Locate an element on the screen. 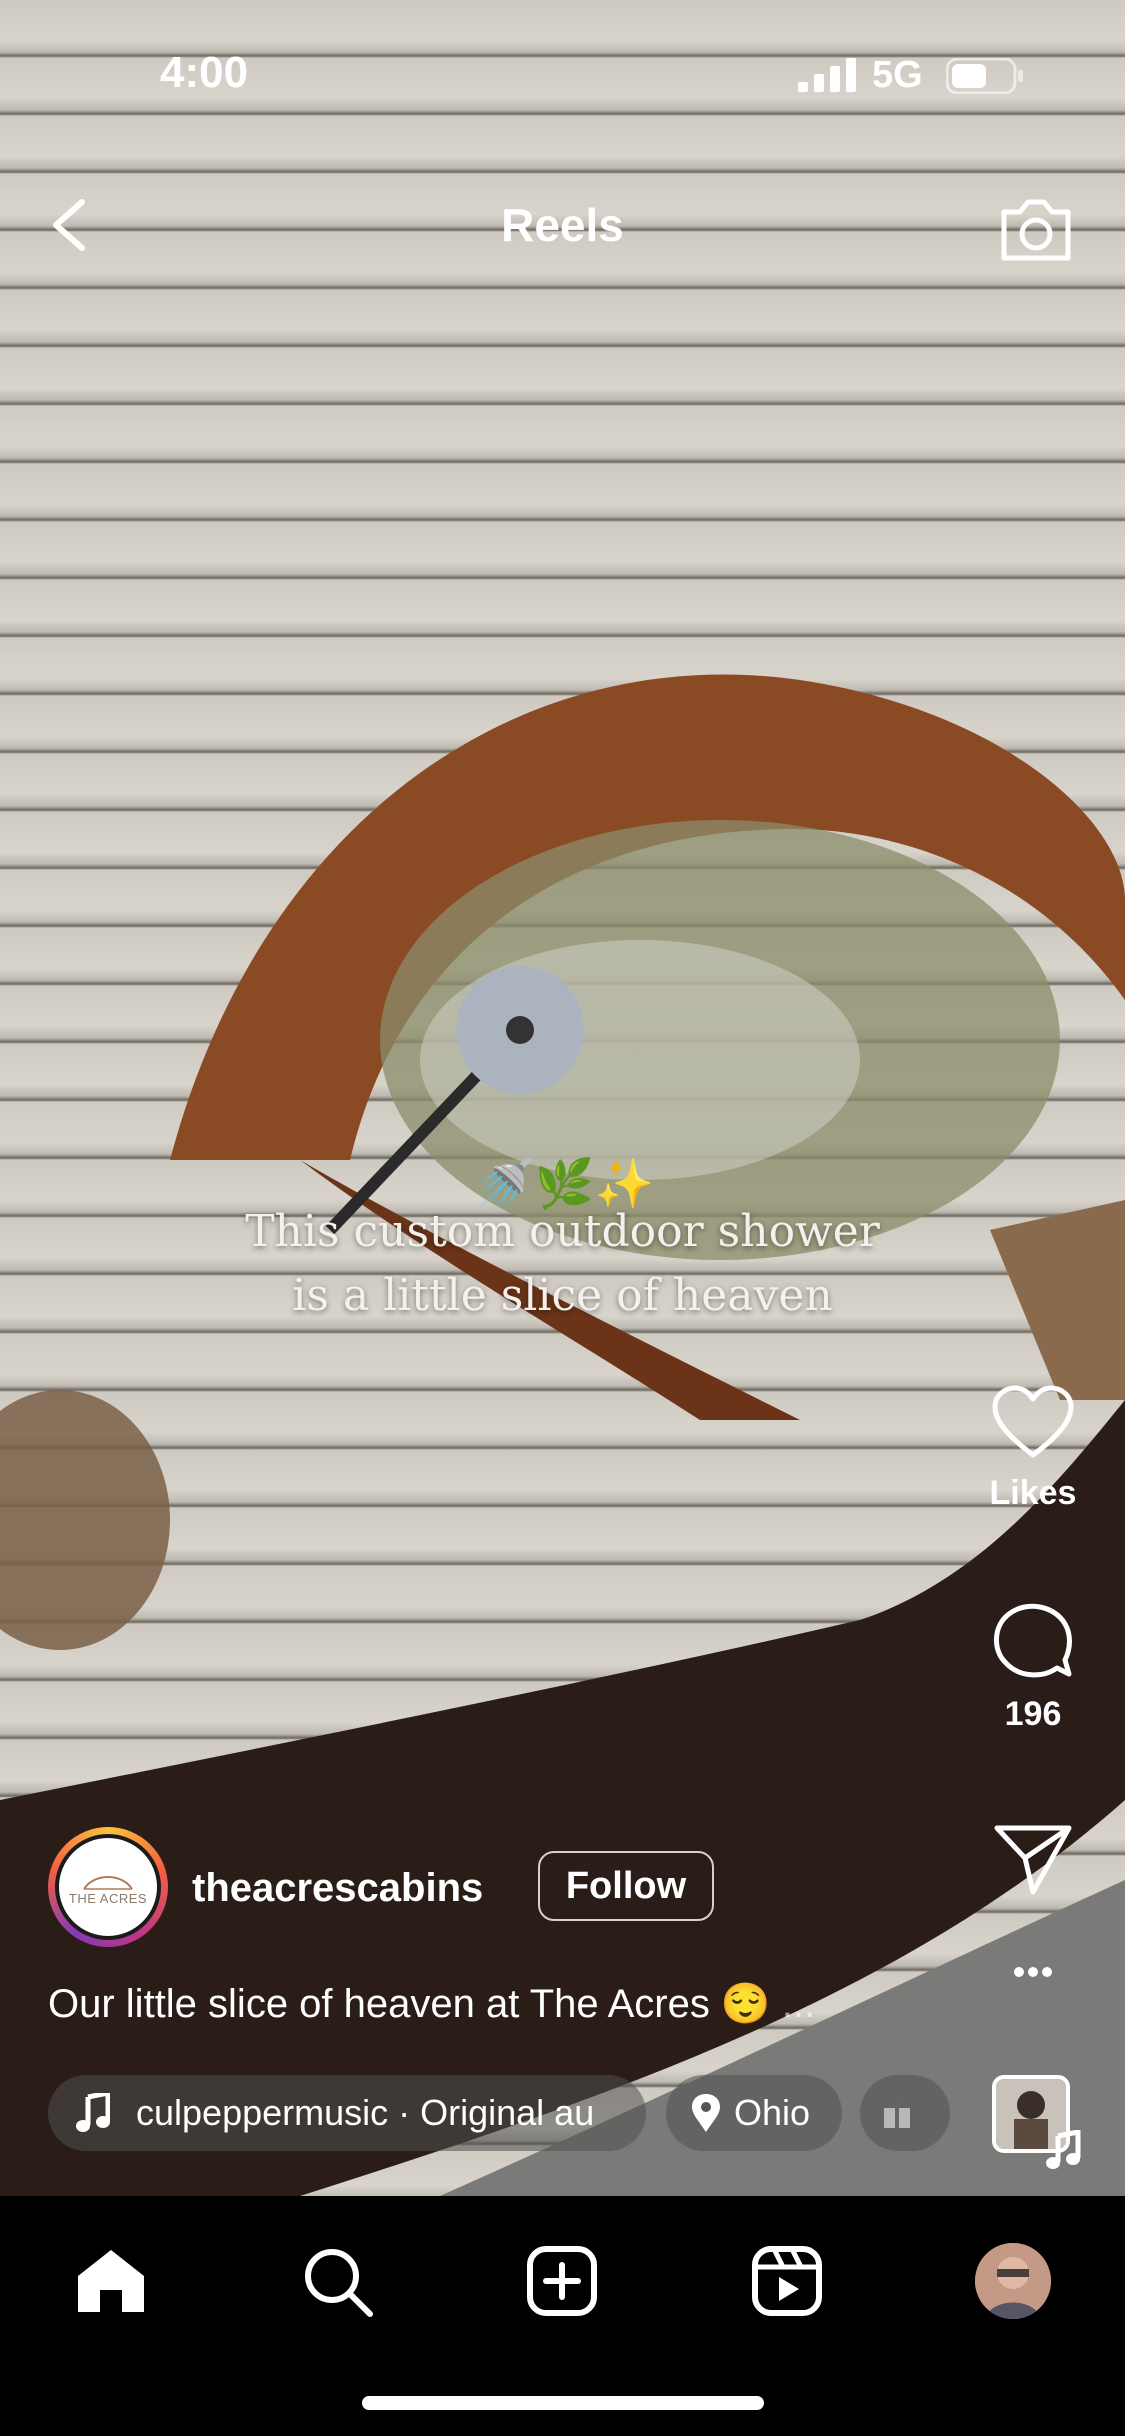 This screenshot has height=2436, width=1125. camera-icon is located at coordinates (1036, 230).